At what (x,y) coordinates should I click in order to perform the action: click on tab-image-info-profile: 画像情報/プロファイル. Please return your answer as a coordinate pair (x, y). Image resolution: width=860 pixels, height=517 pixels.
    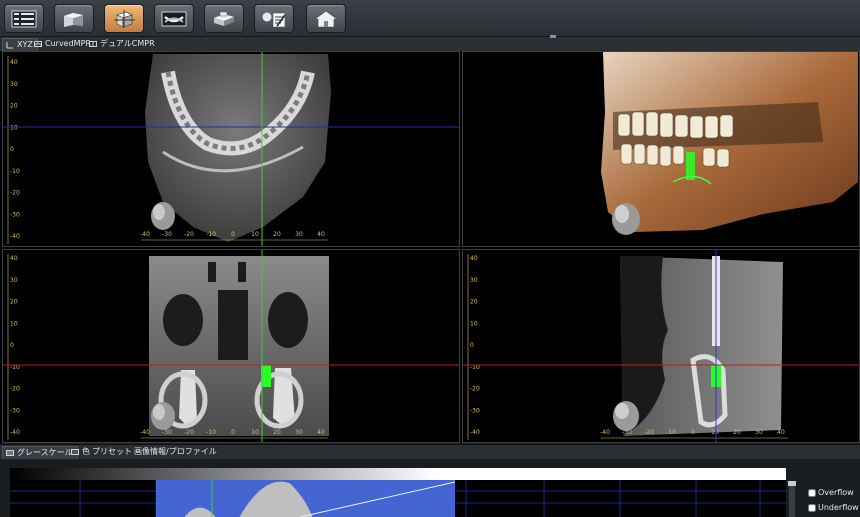
    Looking at the image, I should click on (175, 452).